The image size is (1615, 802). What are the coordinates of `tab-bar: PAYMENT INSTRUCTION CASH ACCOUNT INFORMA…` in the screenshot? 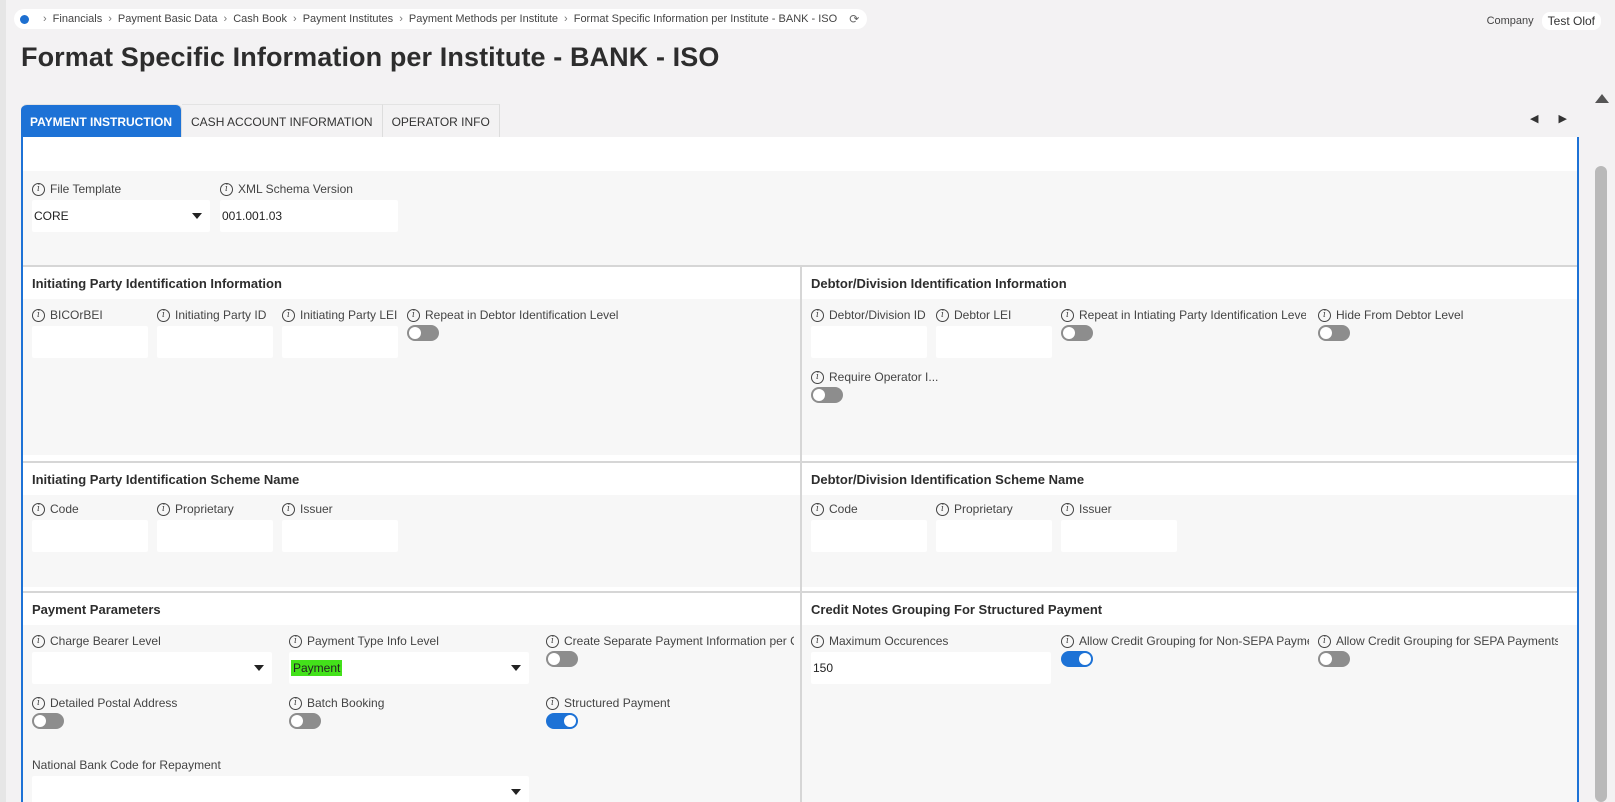 It's located at (260, 121).